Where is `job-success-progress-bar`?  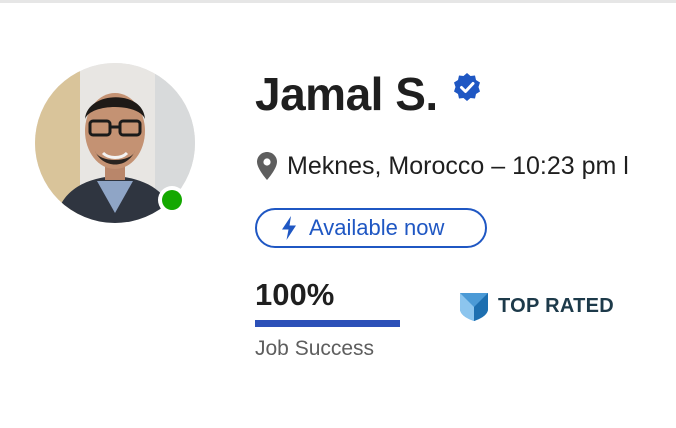 job-success-progress-bar is located at coordinates (327, 323).